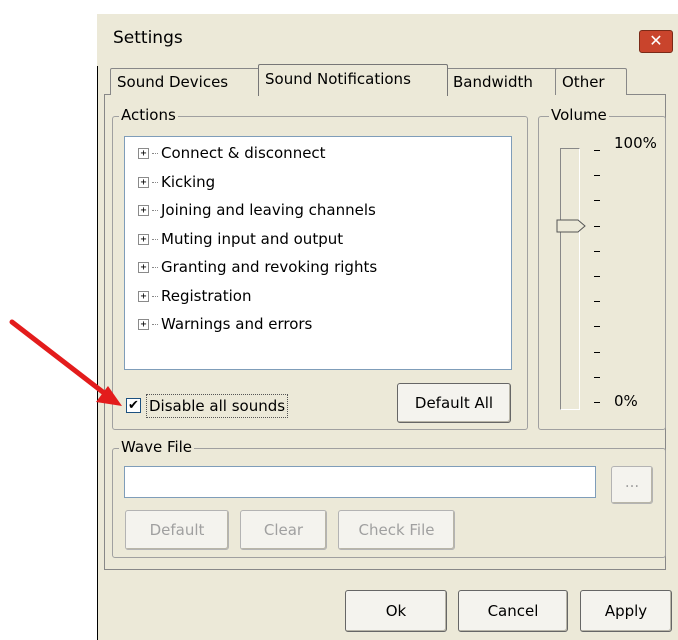  Describe the element at coordinates (626, 611) in the screenshot. I see `apply-button: Apply` at that location.